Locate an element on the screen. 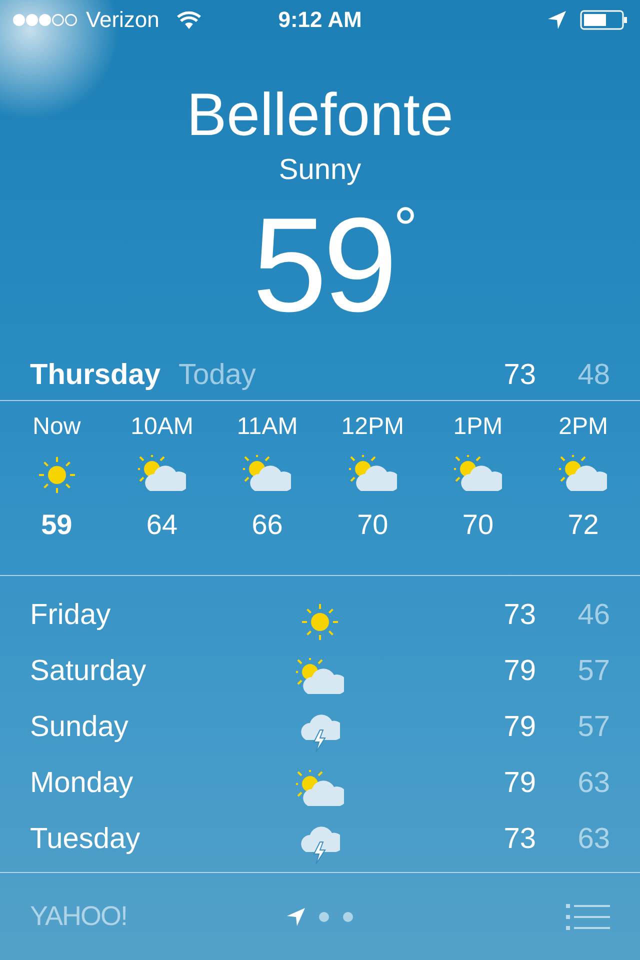 Image resolution: width=640 pixels, height=960 pixels. low-temperature: 46 is located at coordinates (593, 615).